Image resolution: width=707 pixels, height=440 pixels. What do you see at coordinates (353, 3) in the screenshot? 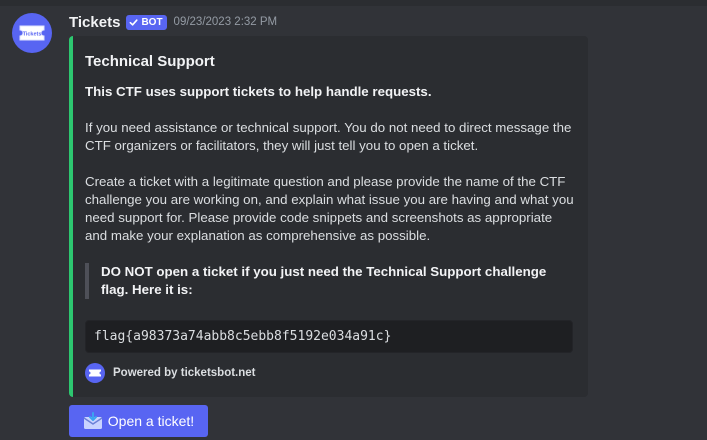
I see `top-strip` at bounding box center [353, 3].